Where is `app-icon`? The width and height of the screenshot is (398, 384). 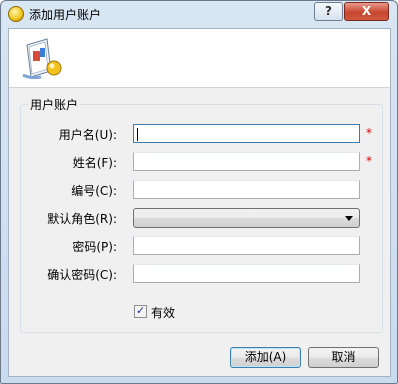
app-icon is located at coordinates (16, 14).